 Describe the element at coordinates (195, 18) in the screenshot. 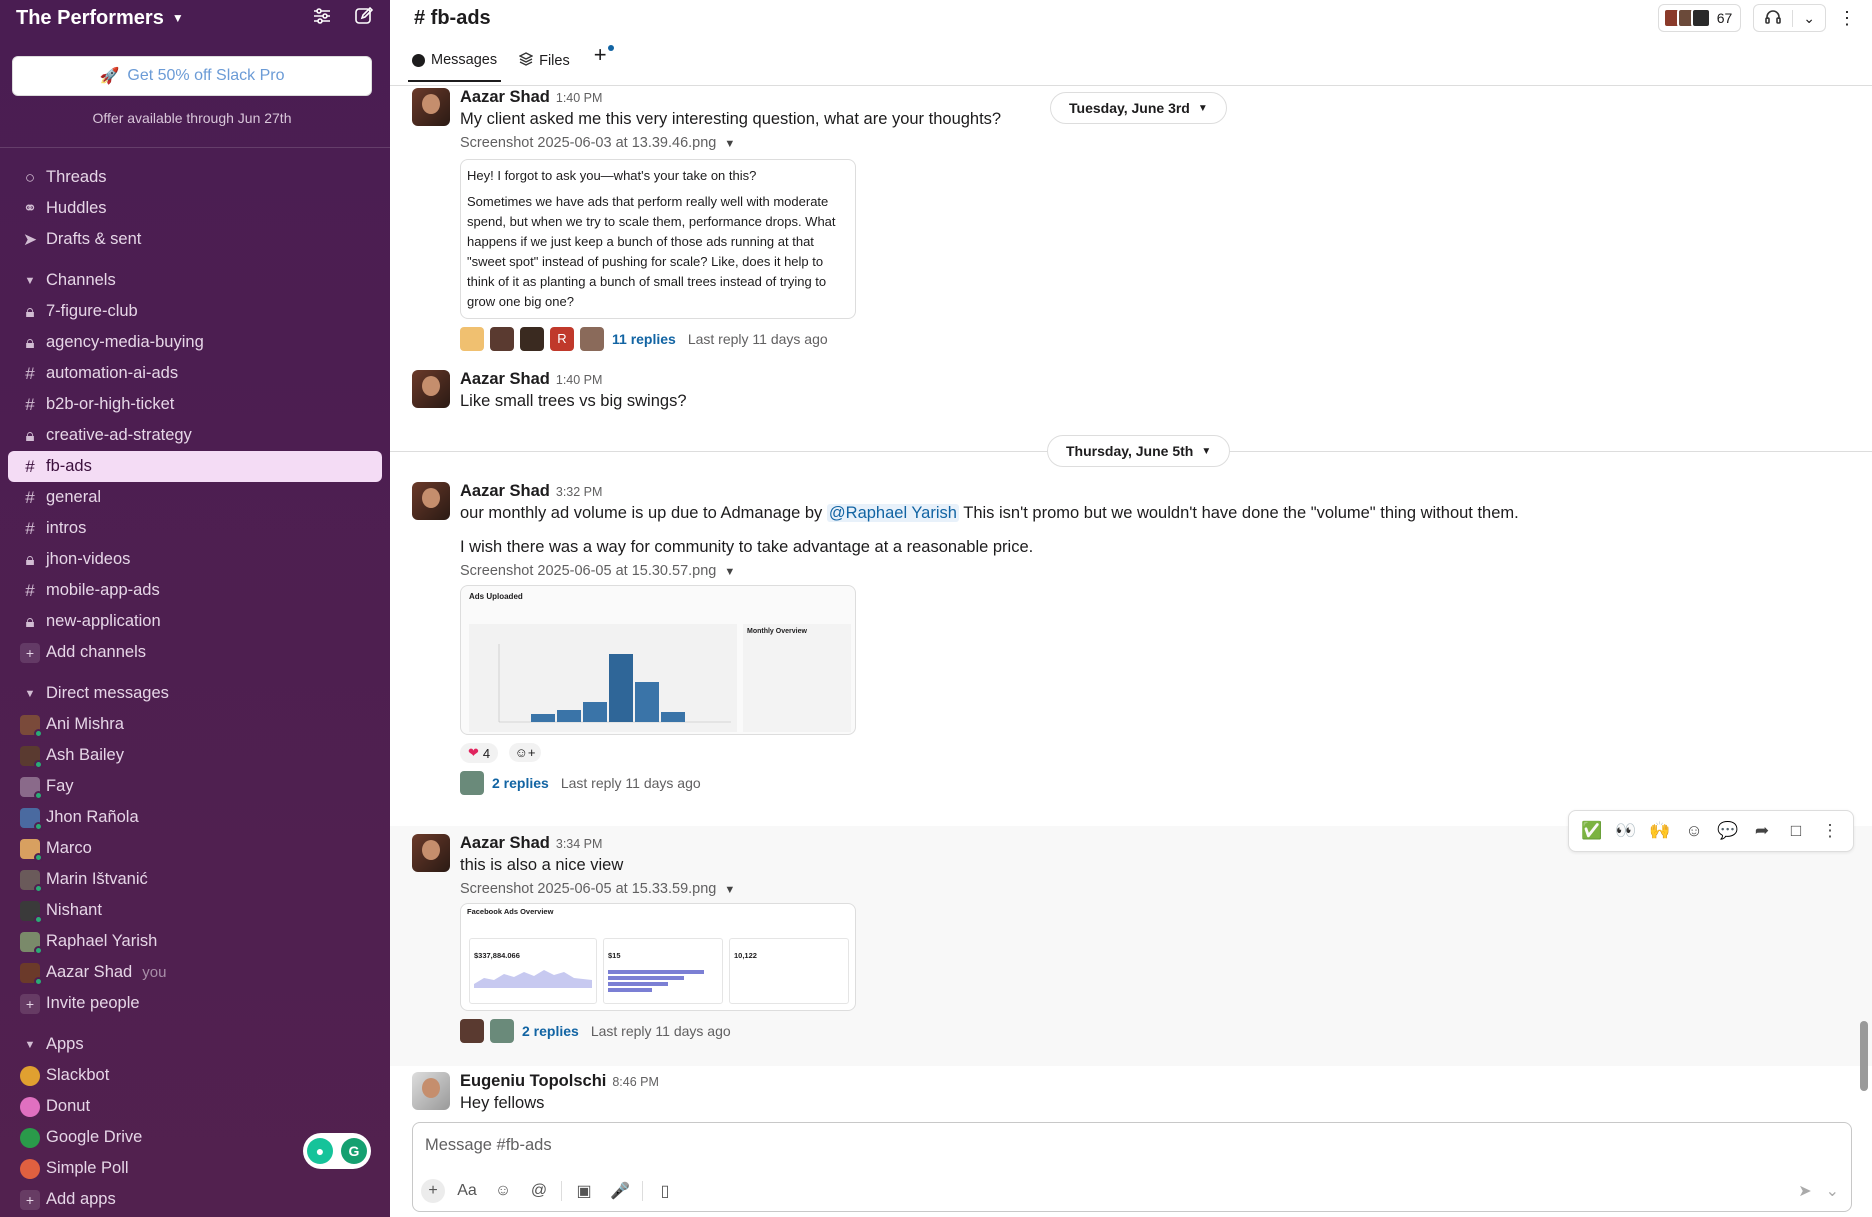

I see `workspace-header: The Performers ▼` at that location.